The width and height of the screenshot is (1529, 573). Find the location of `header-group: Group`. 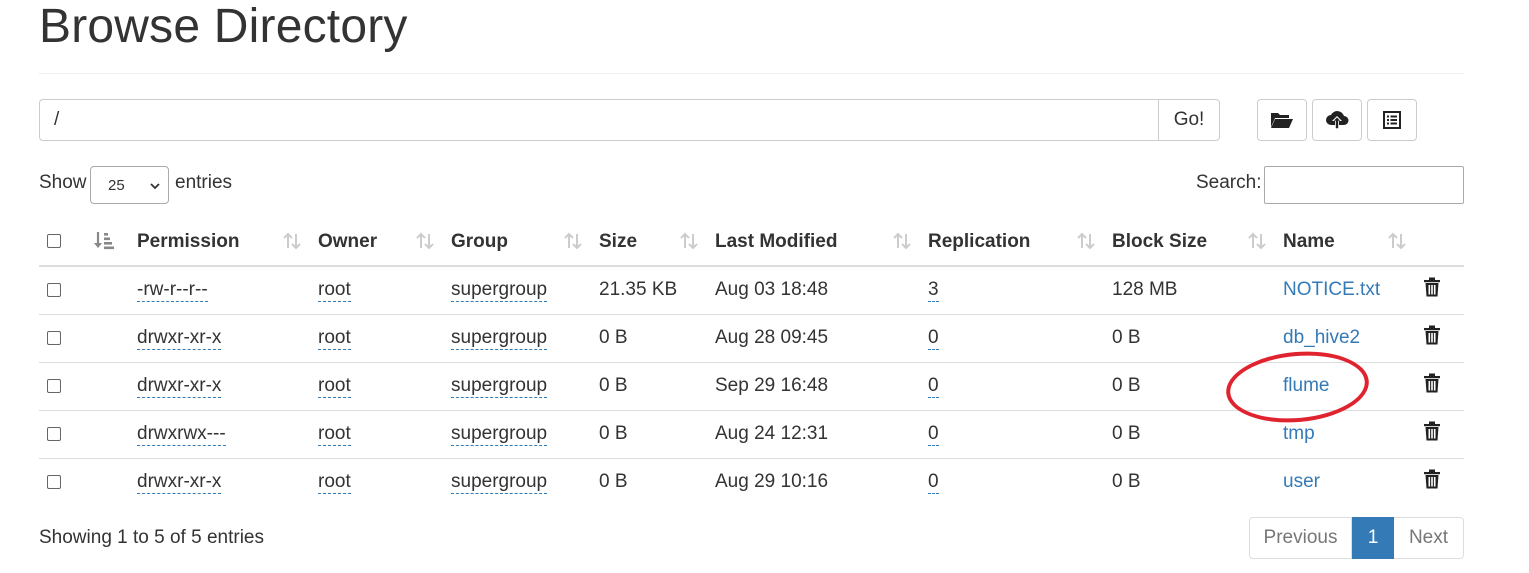

header-group: Group is located at coordinates (517, 242).